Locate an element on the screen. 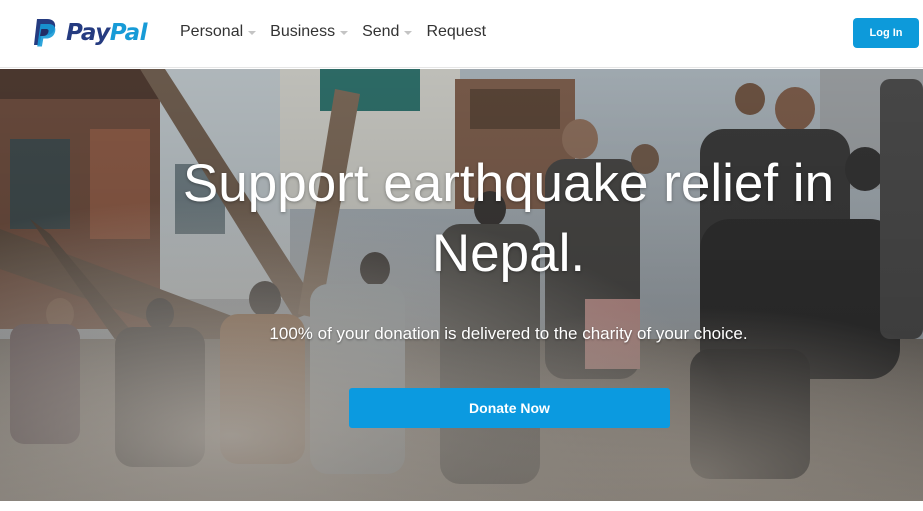  nav-item-label: Send is located at coordinates (381, 31).